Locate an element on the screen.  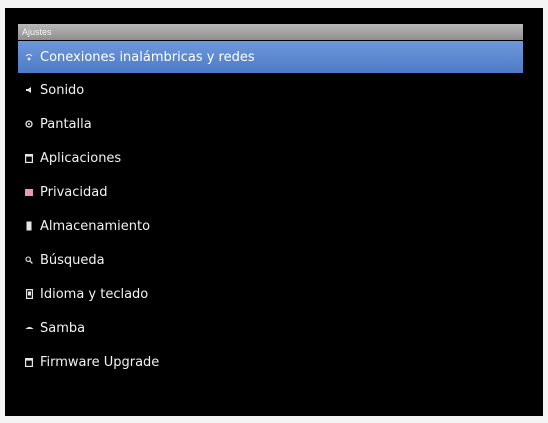
menu-item-search: Búsqueda is located at coordinates (270, 260).